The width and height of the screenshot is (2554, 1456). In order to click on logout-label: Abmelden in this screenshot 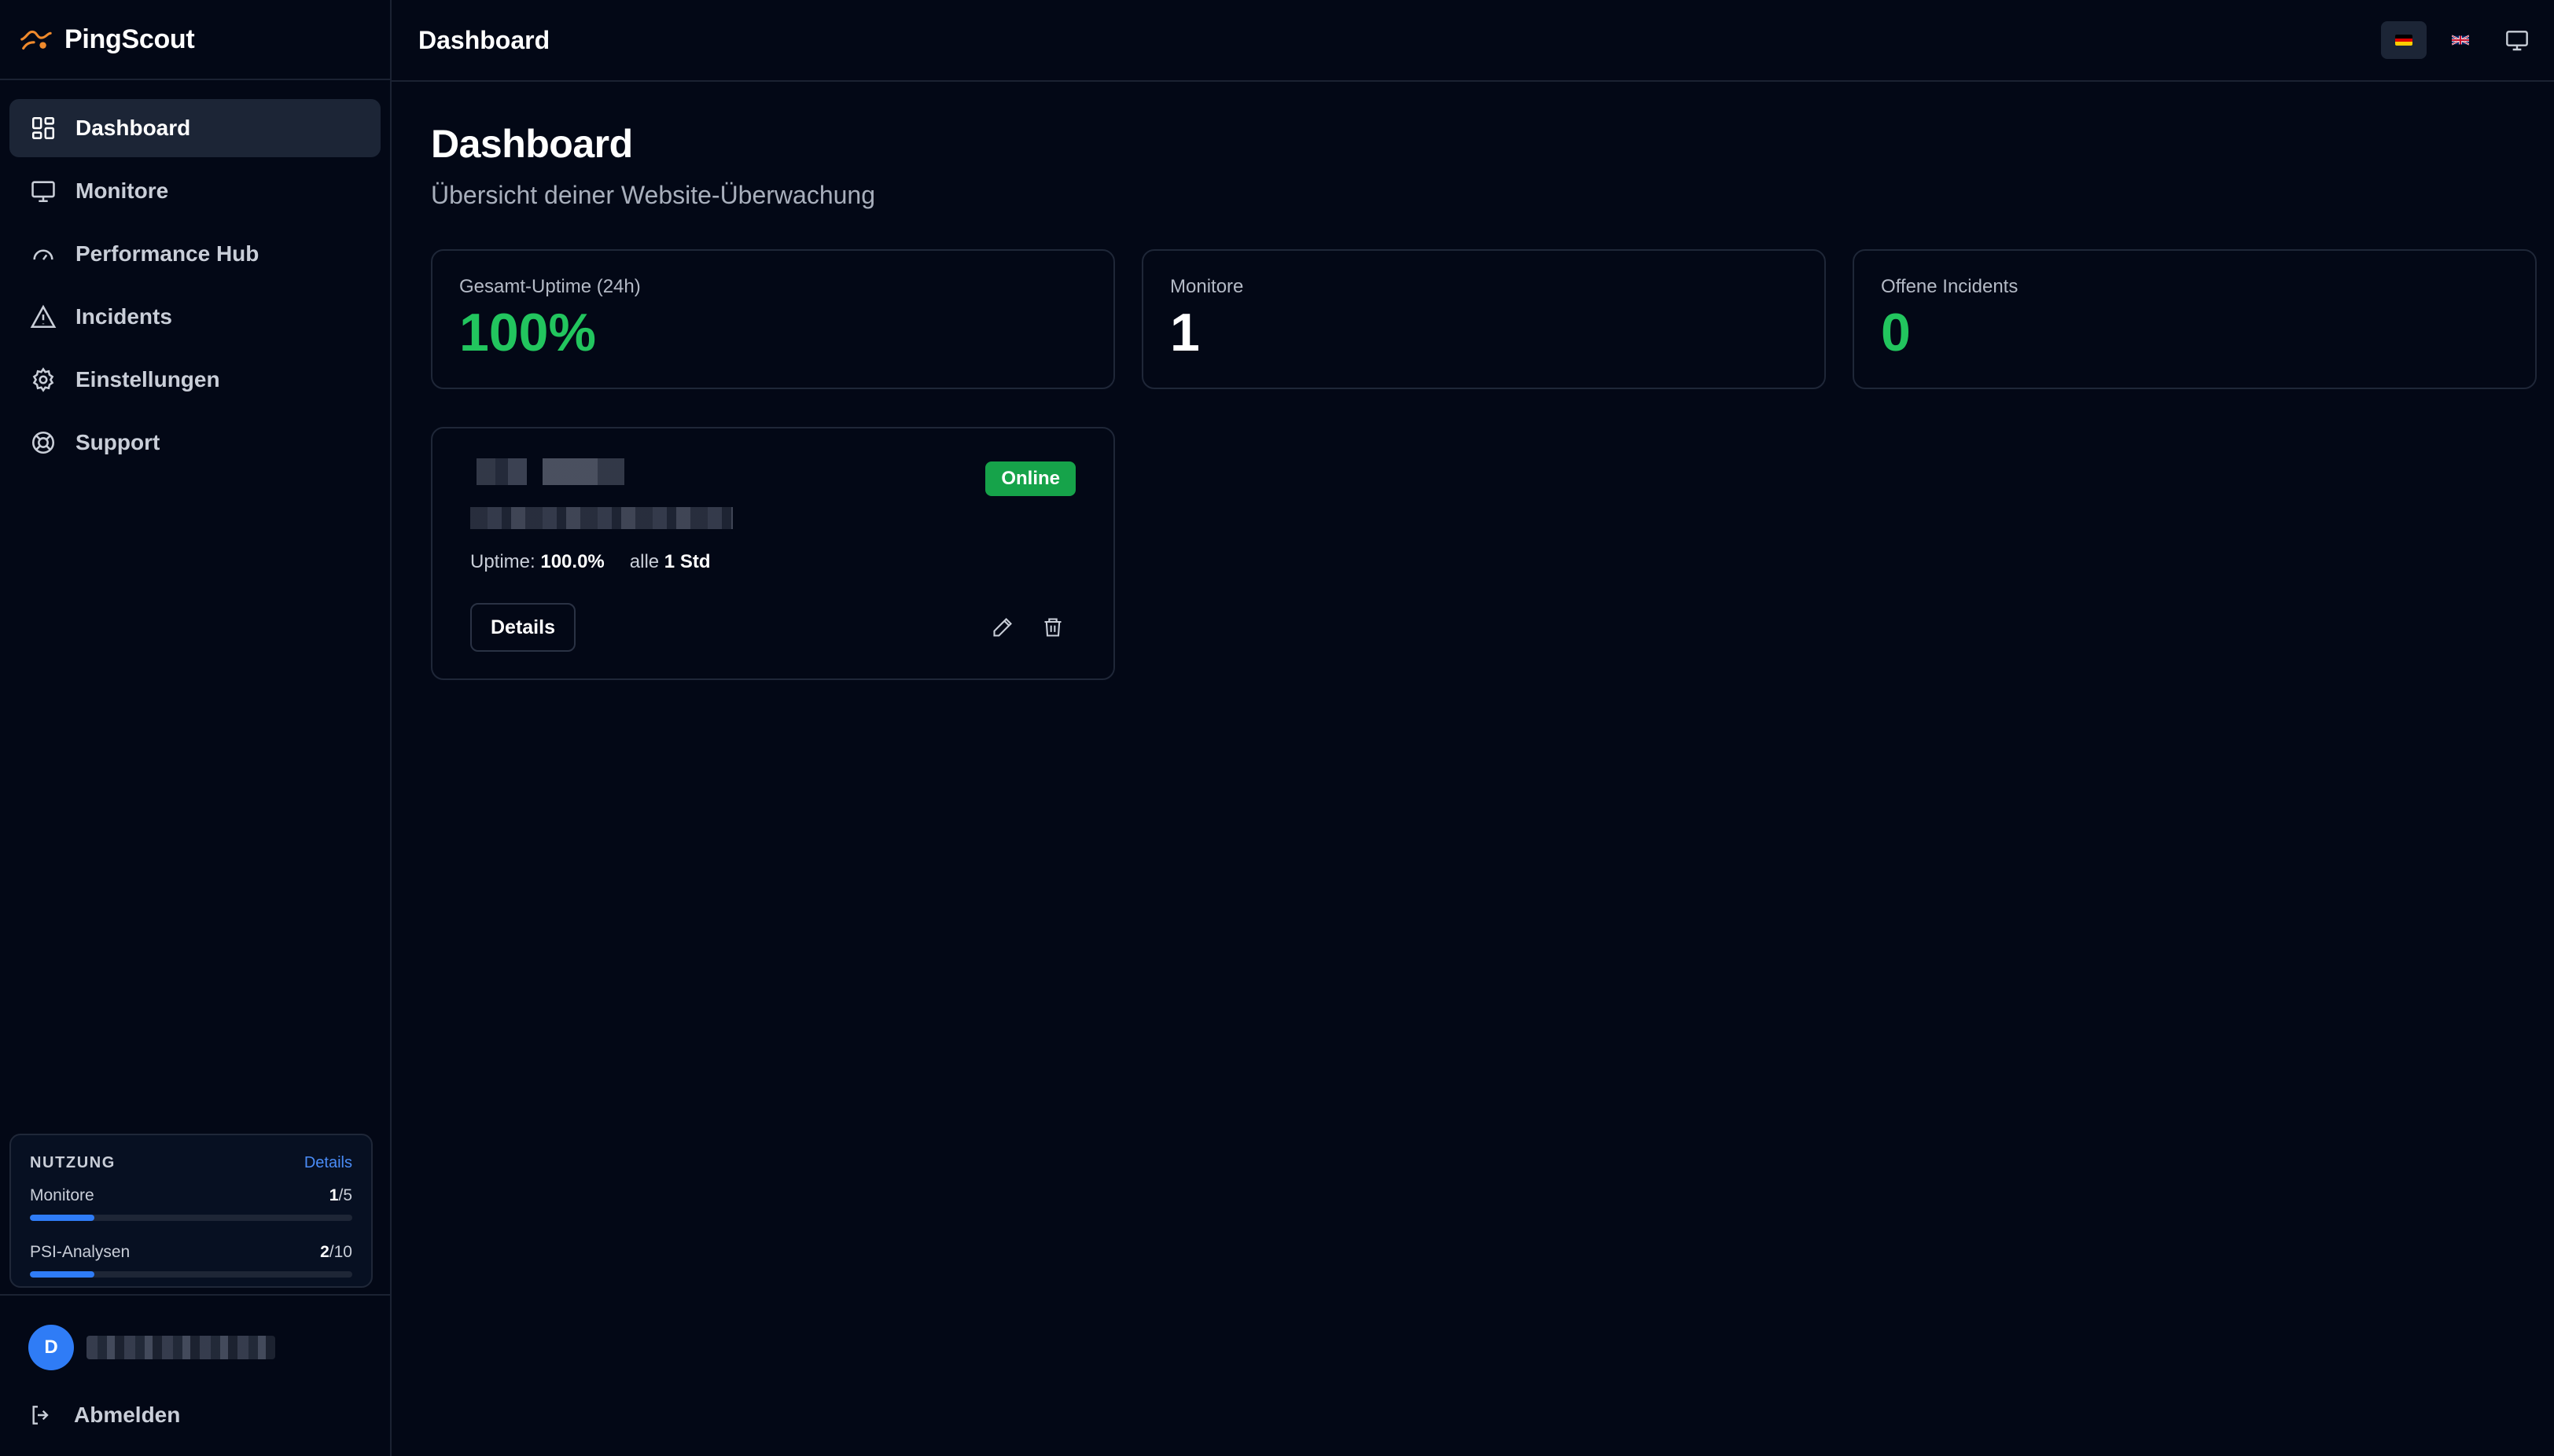, I will do `click(127, 1415)`.